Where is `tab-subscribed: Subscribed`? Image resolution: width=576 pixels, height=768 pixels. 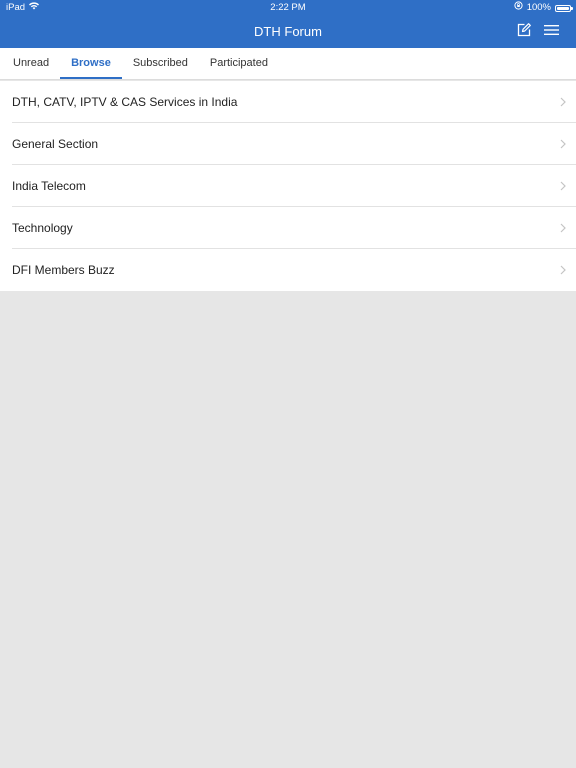
tab-subscribed: Subscribed is located at coordinates (160, 63).